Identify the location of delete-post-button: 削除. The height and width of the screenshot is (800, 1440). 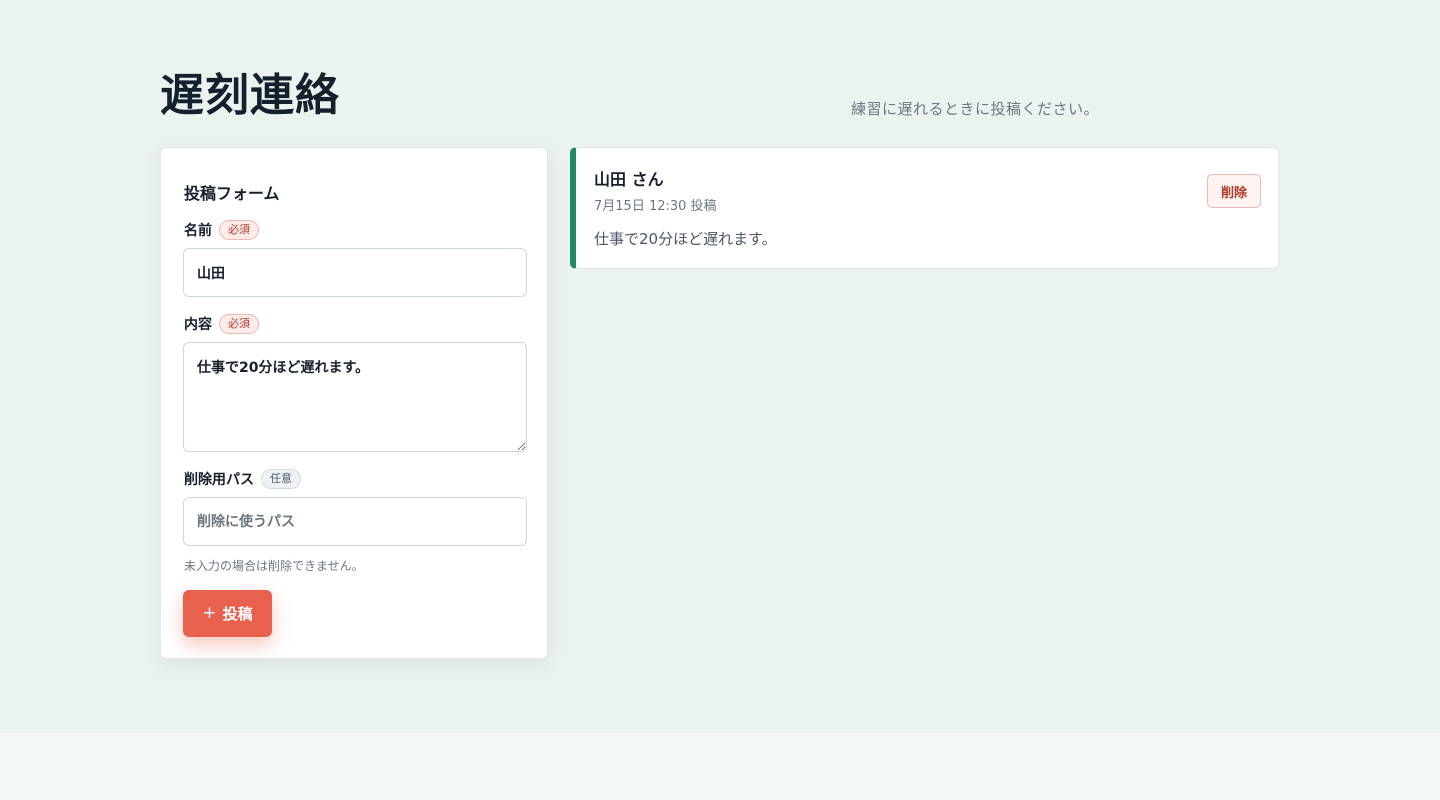
(1234, 191).